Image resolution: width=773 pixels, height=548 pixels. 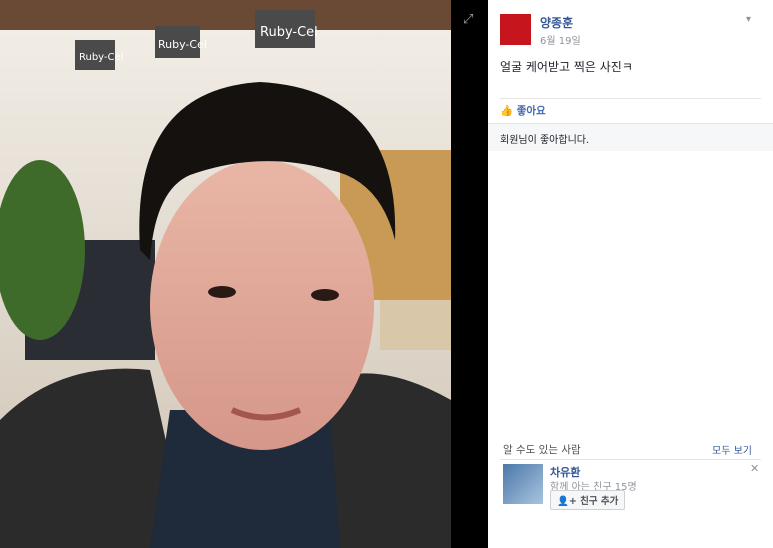 What do you see at coordinates (567, 501) in the screenshot?
I see `add-friend-icon: 👤+` at bounding box center [567, 501].